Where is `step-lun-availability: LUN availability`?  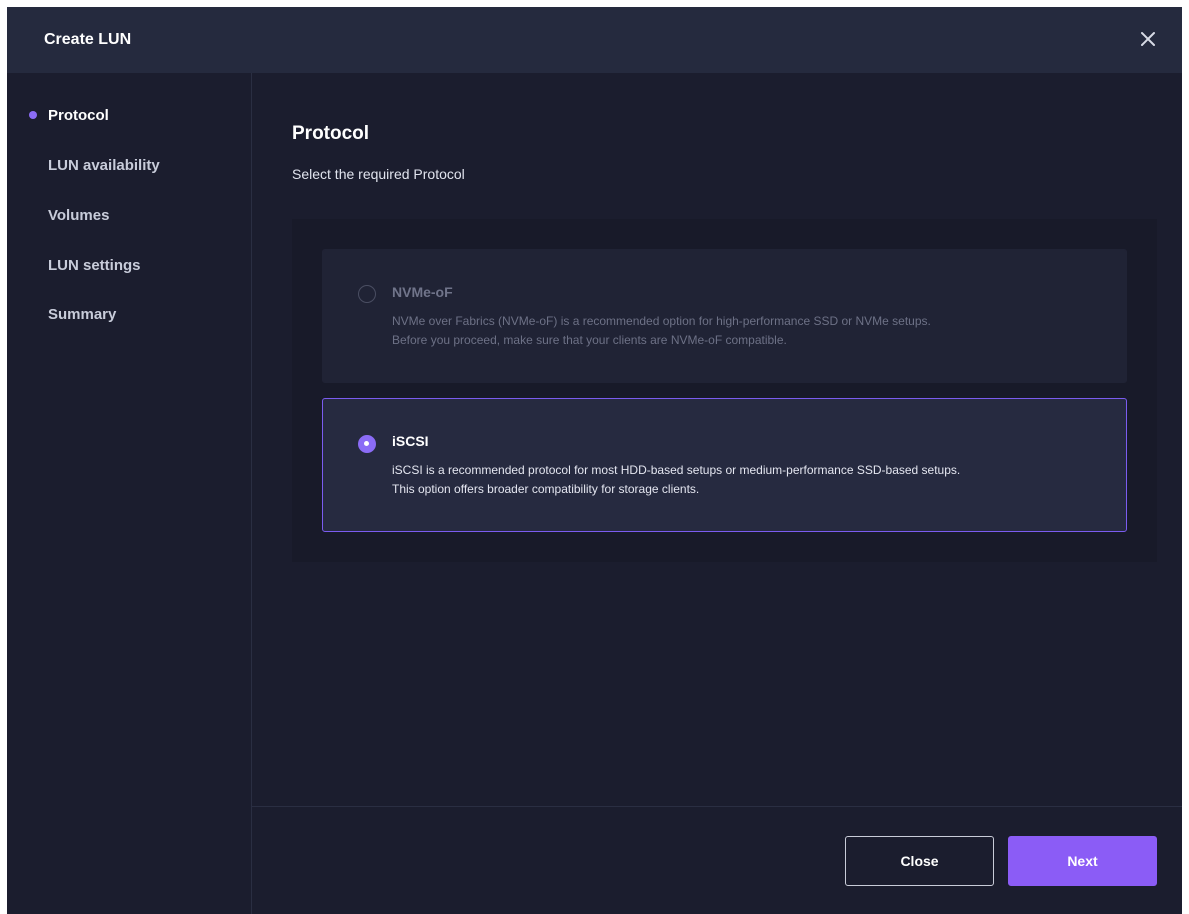
step-lun-availability: LUN availability is located at coordinates (104, 165).